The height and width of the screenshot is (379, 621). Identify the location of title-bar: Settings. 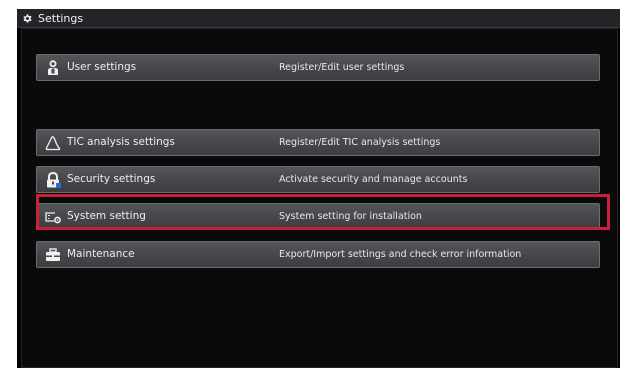
(318, 18).